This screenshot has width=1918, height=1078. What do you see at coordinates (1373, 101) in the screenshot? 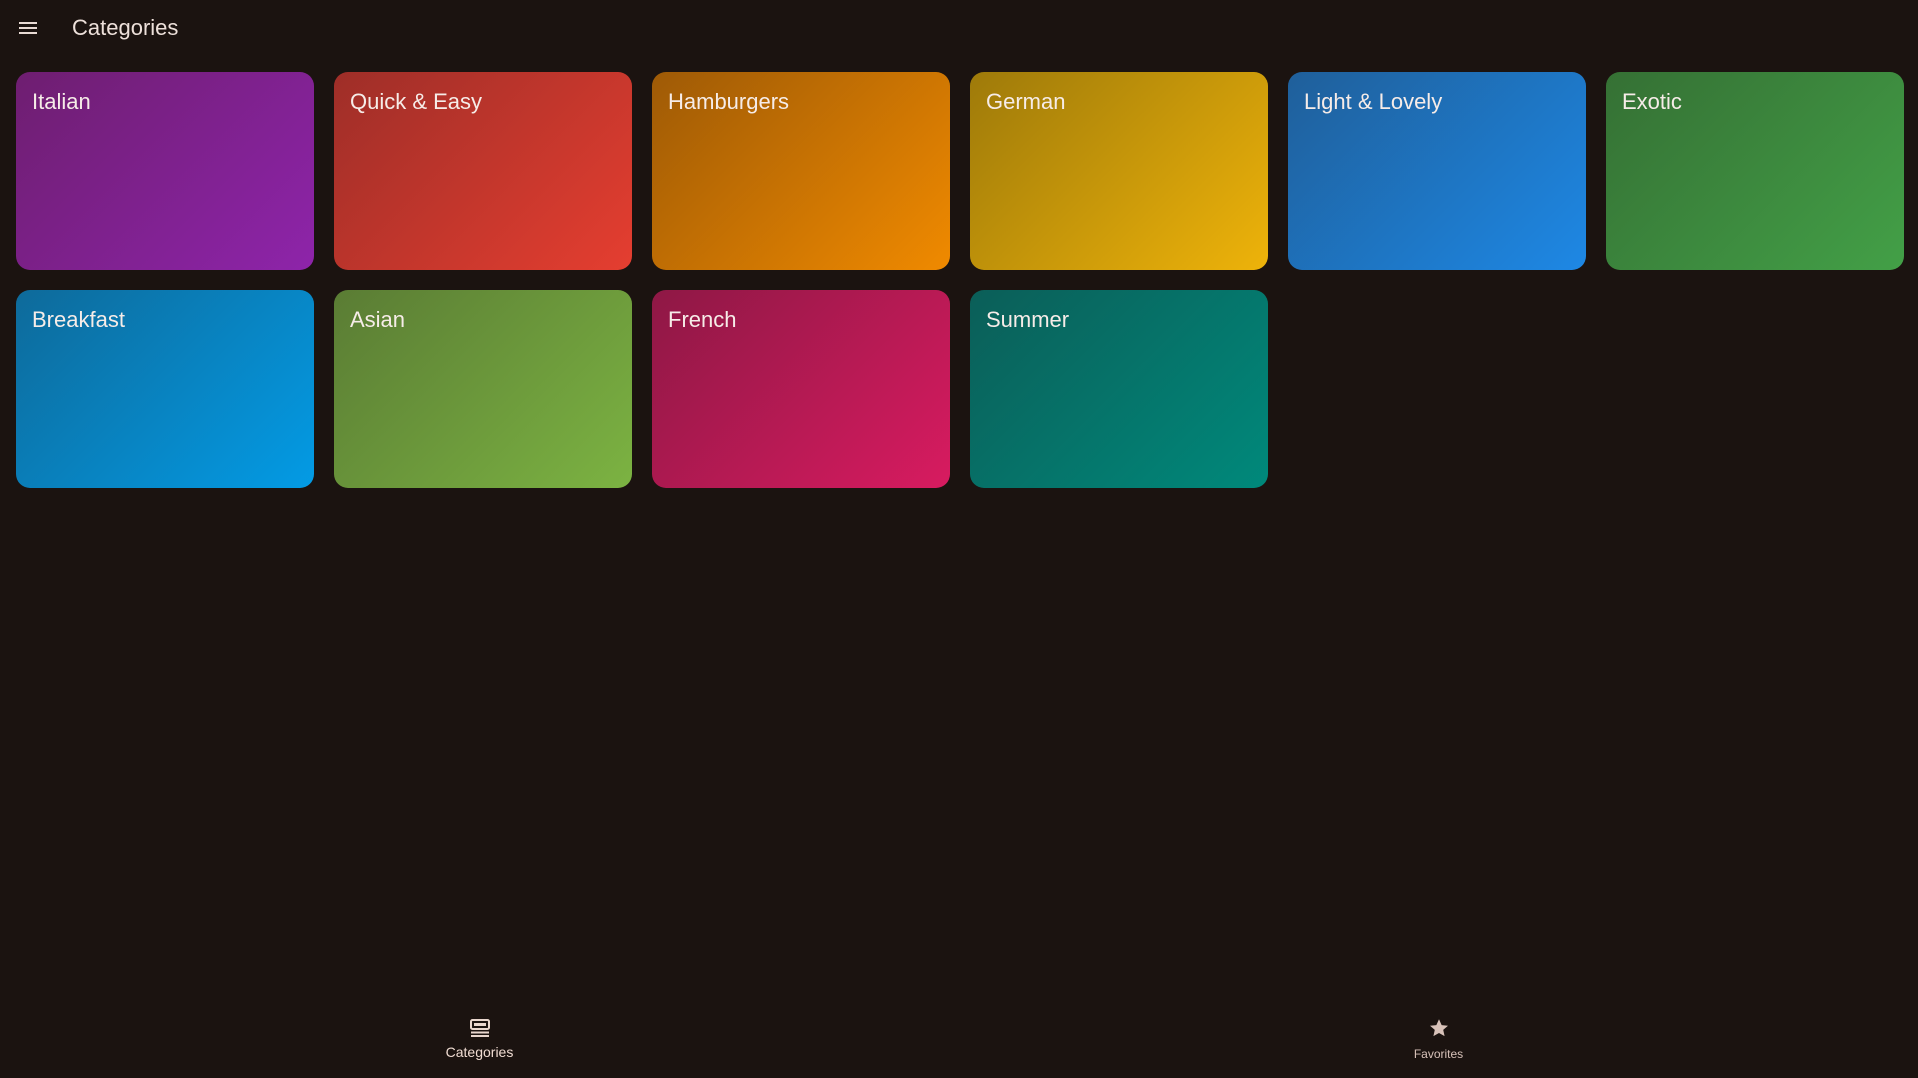
I see `category-card-label: Light & Lovely` at bounding box center [1373, 101].